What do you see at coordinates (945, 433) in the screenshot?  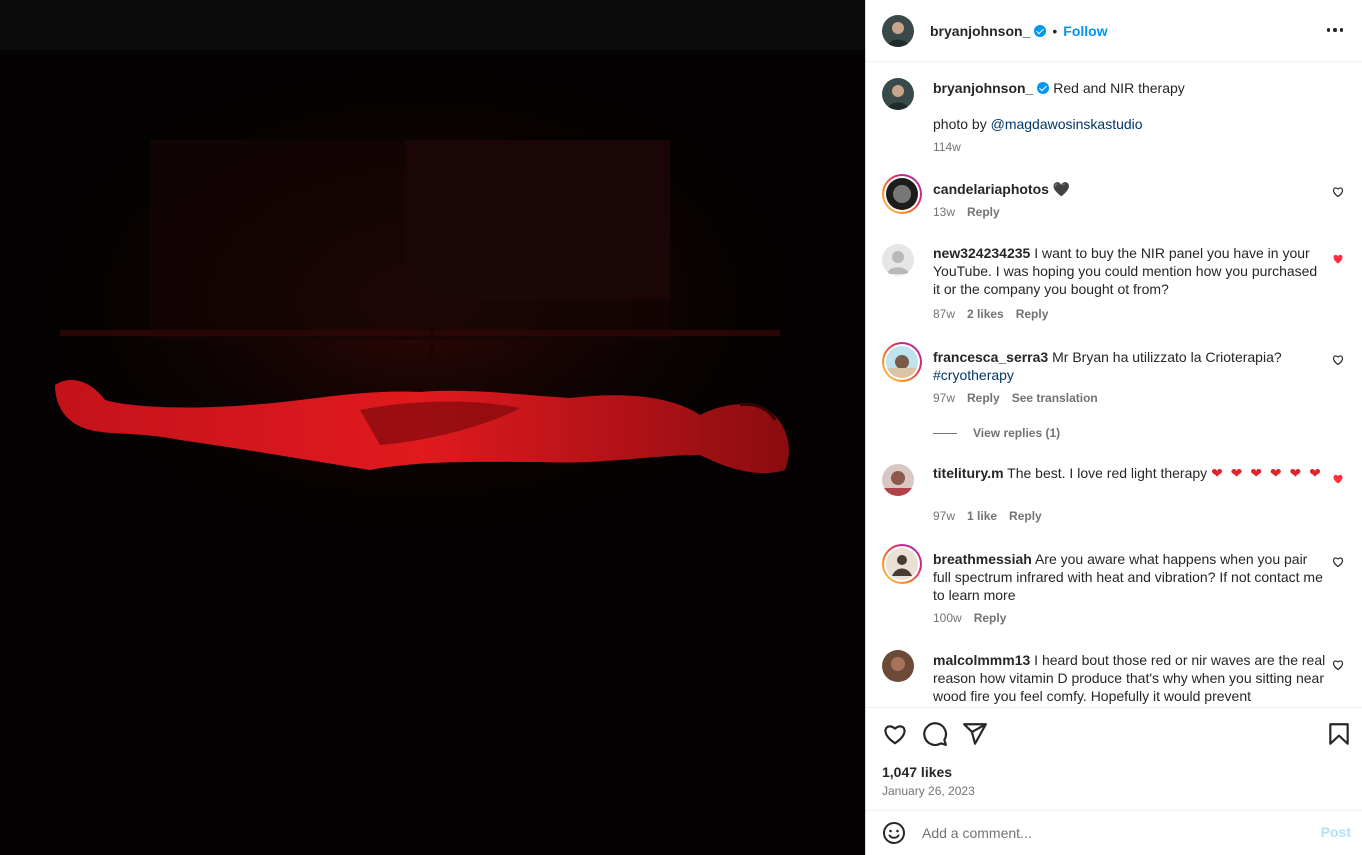 I see `view-replies-divider` at bounding box center [945, 433].